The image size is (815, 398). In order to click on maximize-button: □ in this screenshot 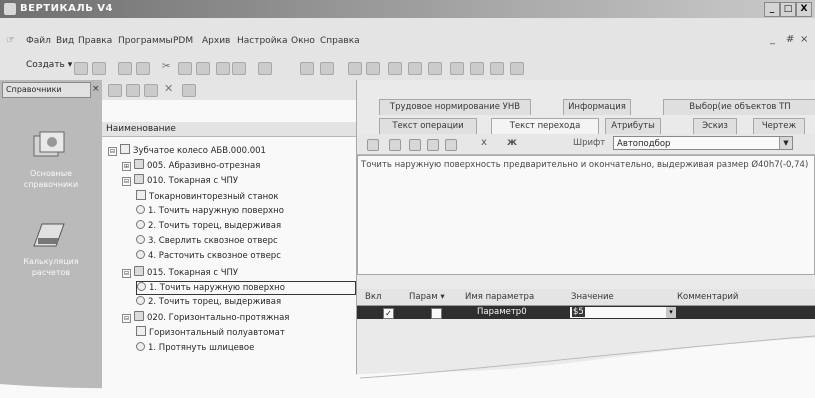, I will do `click(788, 9)`.